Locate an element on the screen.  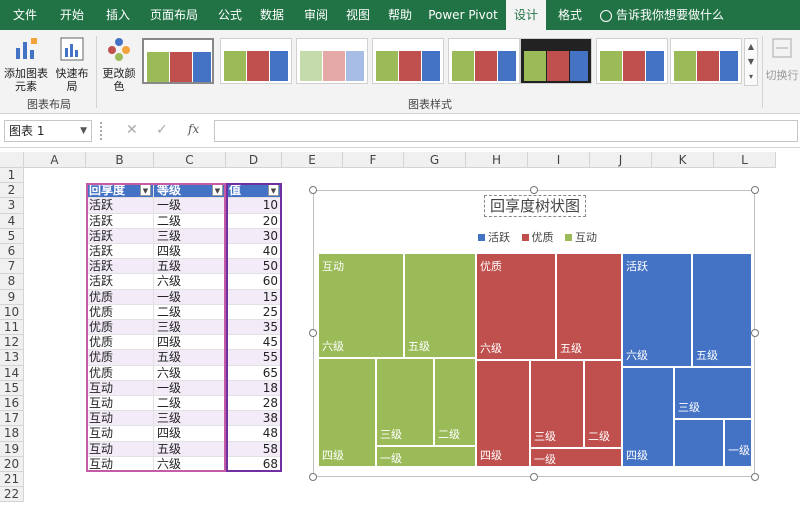
tile-huoyue-l4: 四级 is located at coordinates (648, 417).